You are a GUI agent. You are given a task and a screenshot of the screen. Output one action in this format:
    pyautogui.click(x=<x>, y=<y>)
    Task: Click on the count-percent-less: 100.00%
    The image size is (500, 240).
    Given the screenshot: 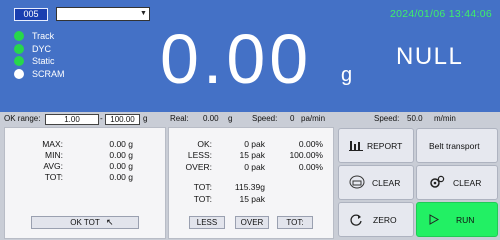 What is the action you would take?
    pyautogui.click(x=306, y=155)
    